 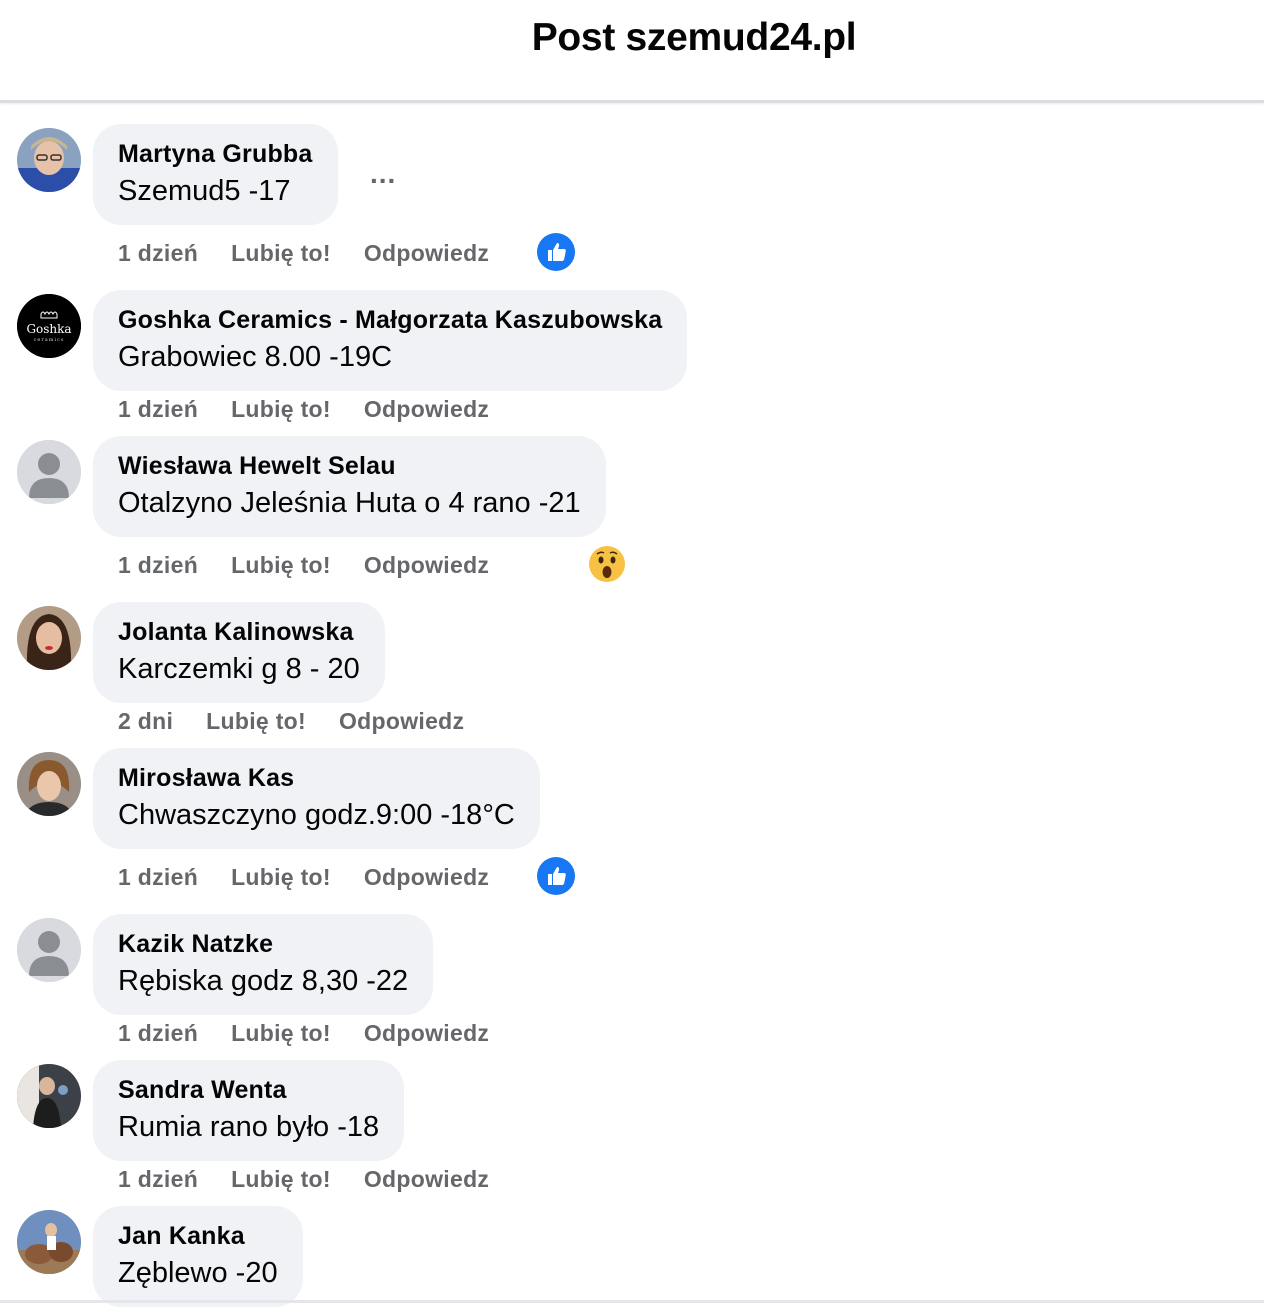 I want to click on comment-author: Jolanta Kalinowska, so click(x=239, y=632).